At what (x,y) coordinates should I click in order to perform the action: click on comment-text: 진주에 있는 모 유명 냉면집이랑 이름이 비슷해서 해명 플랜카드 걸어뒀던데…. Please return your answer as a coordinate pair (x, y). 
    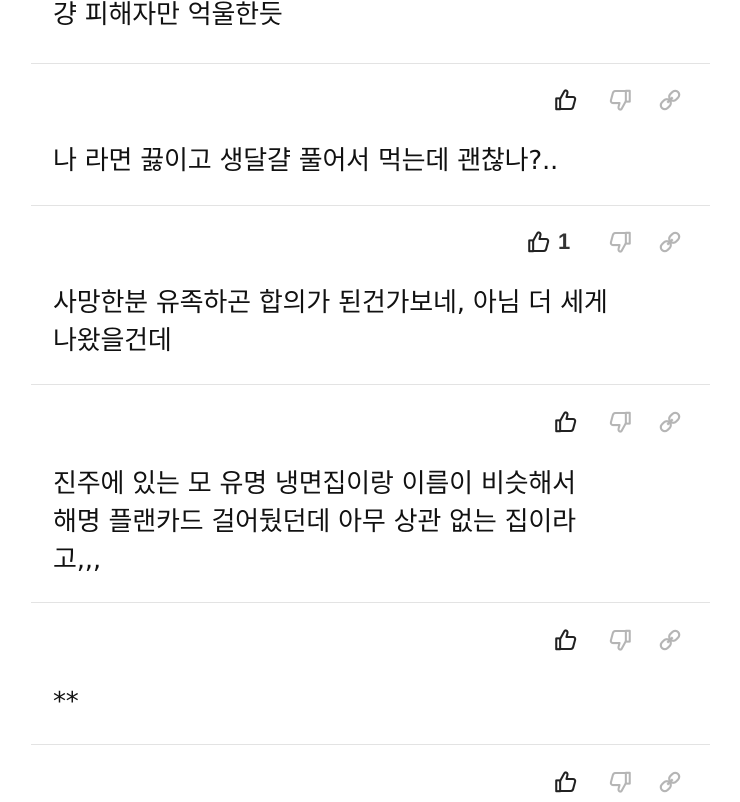
    Looking at the image, I should click on (314, 522).